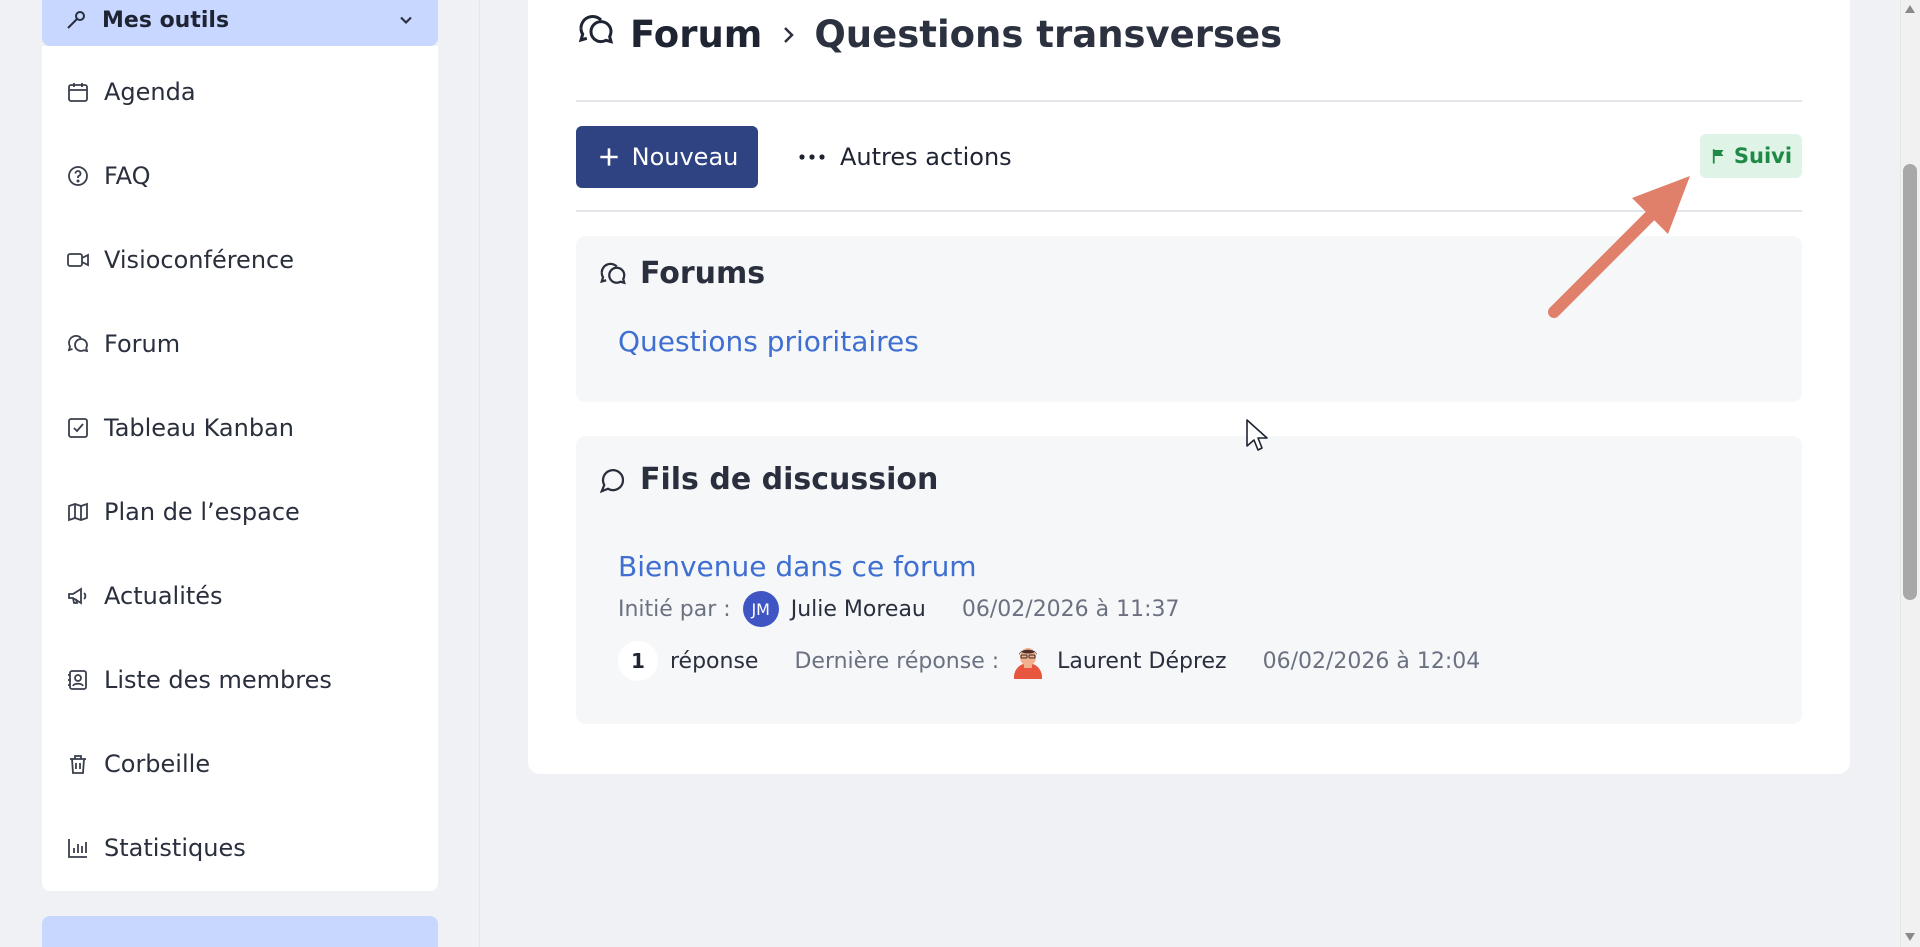 The width and height of the screenshot is (1920, 947). Describe the element at coordinates (175, 848) in the screenshot. I see `sidebar-item-label: Statistiques` at that location.